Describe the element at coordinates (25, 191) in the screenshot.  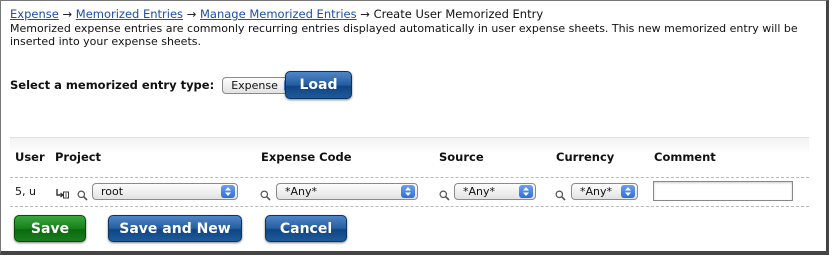
I see `user-cell: 5, u` at that location.